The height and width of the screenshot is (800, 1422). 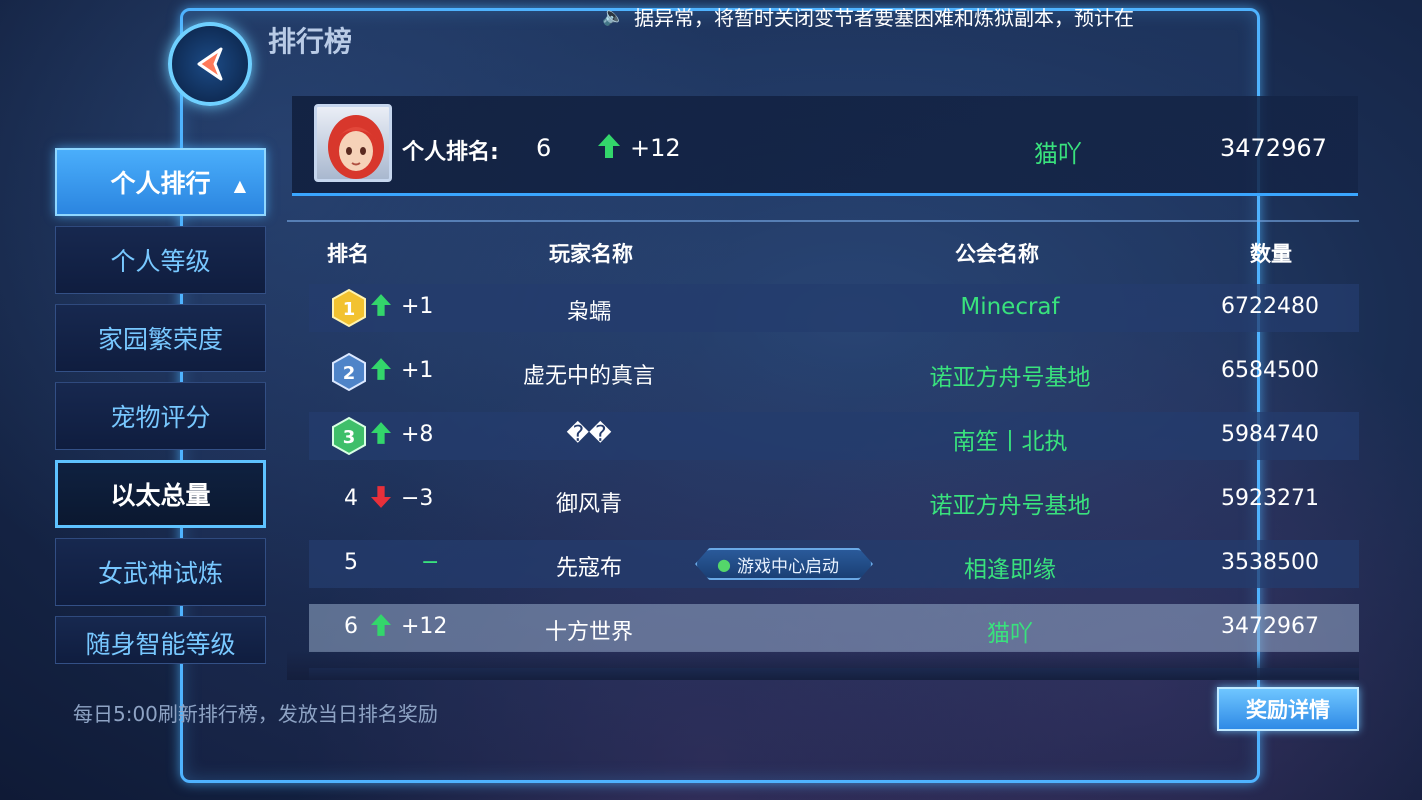 What do you see at coordinates (1058, 154) in the screenshot?
I see `my-guild-name: 猫吖` at bounding box center [1058, 154].